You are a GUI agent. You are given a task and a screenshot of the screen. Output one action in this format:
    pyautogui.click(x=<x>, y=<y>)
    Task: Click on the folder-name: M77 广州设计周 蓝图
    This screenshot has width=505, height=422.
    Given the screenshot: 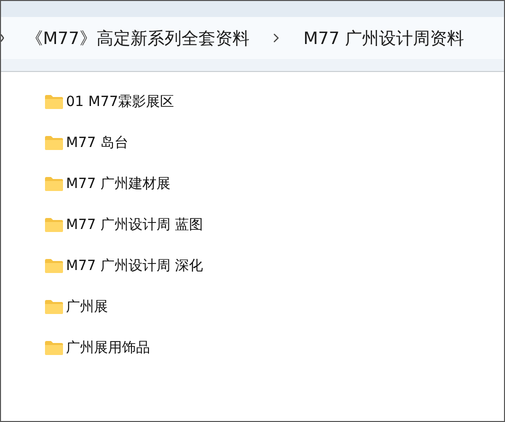 What is the action you would take?
    pyautogui.click(x=134, y=225)
    